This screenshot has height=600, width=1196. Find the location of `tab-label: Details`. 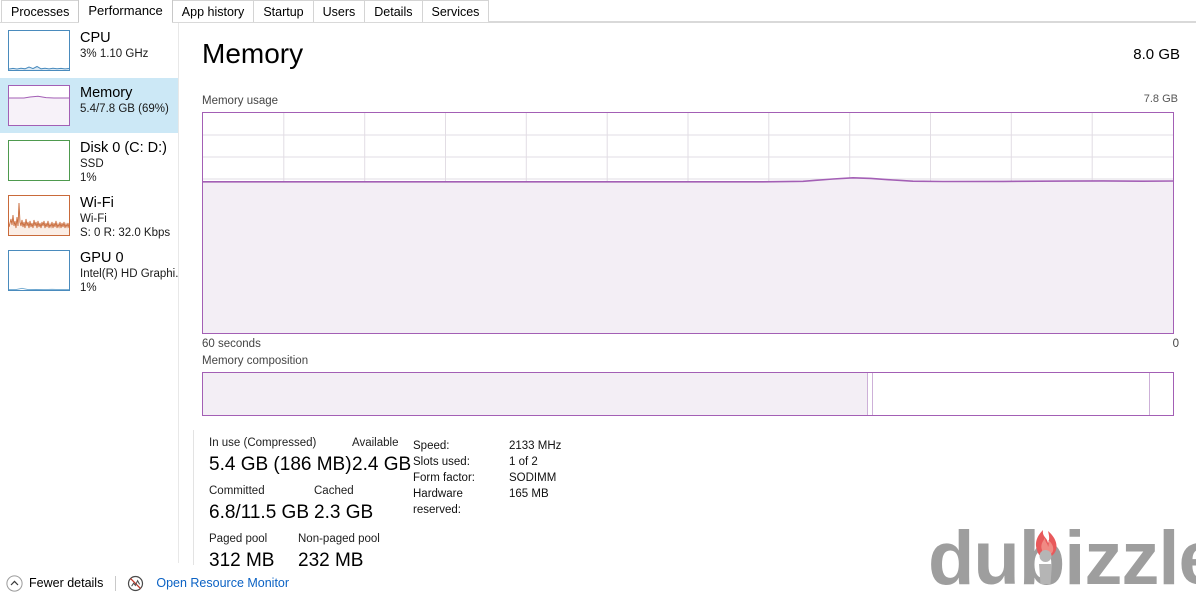

tab-label: Details is located at coordinates (393, 11).